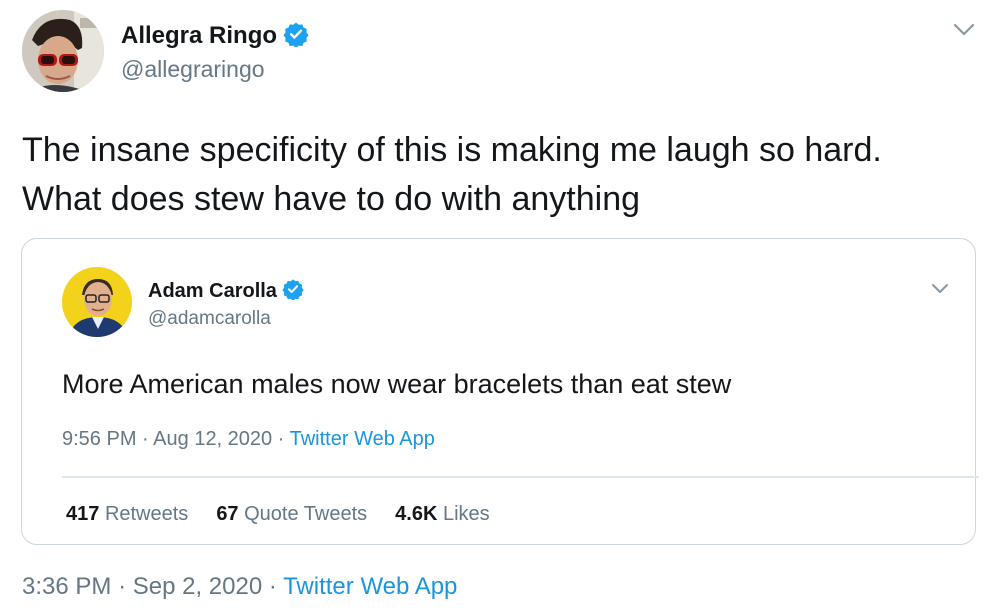 The width and height of the screenshot is (1000, 616). Describe the element at coordinates (212, 439) in the screenshot. I see `quoted-tweet-date: Aug 12, 2020` at that location.